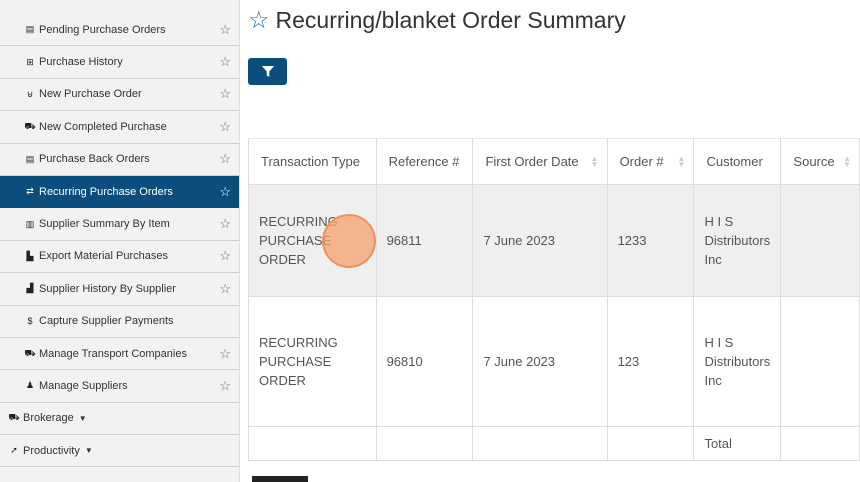  I want to click on sidebar-item-label: Purchase History, so click(81, 62).